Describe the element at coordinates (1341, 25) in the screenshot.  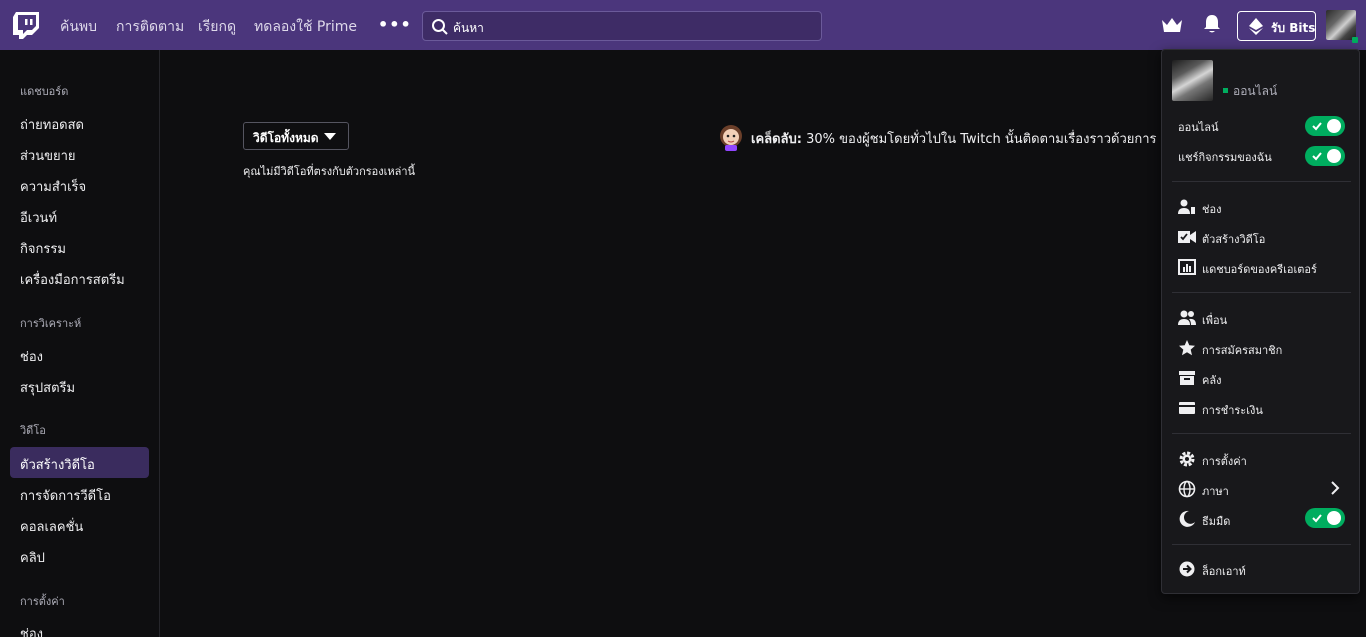
I see `user-avatar` at that location.